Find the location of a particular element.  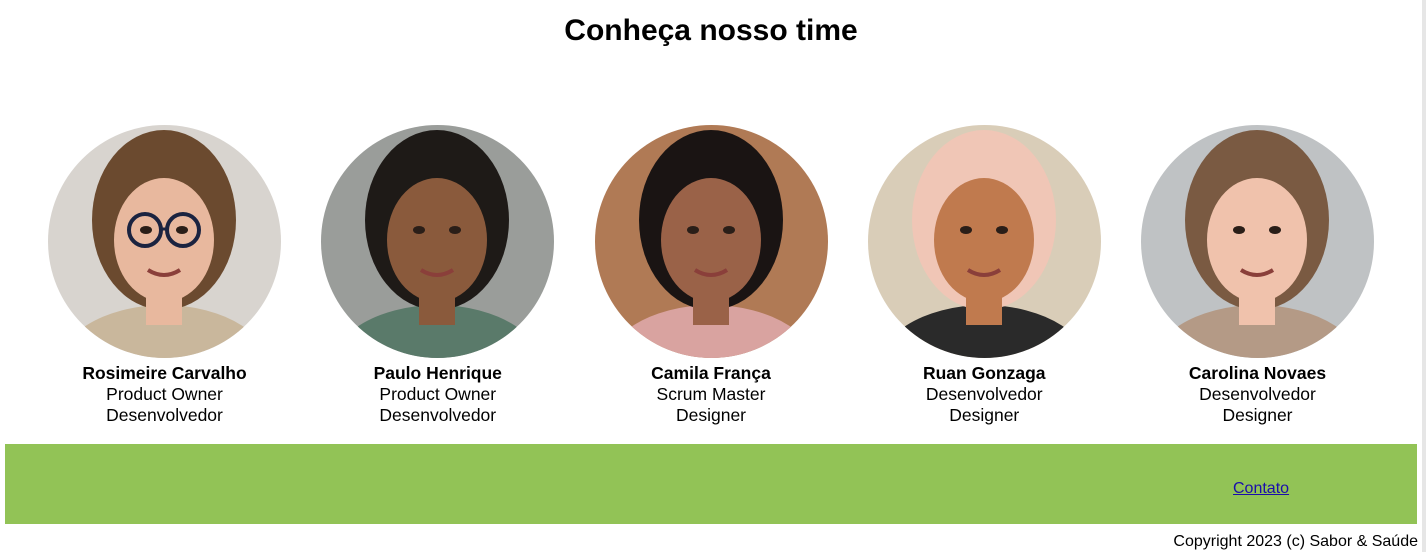

footer-bar: Contato is located at coordinates (711, 484).